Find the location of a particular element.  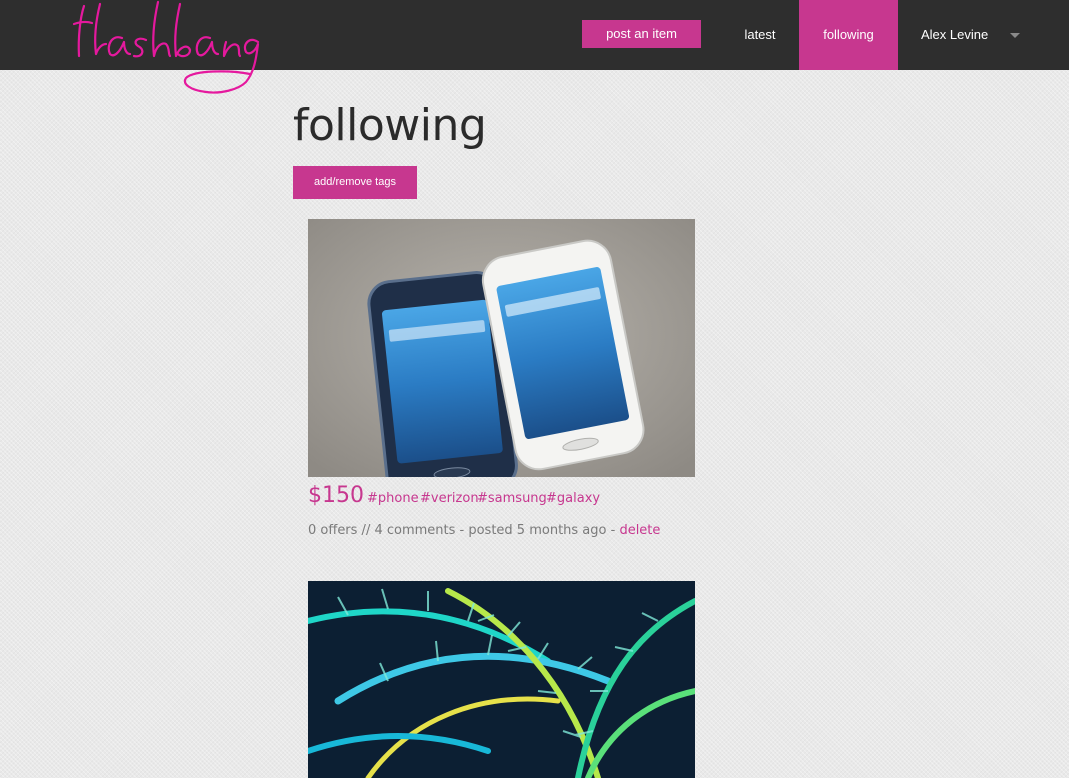

page-title: following is located at coordinates (390, 125).